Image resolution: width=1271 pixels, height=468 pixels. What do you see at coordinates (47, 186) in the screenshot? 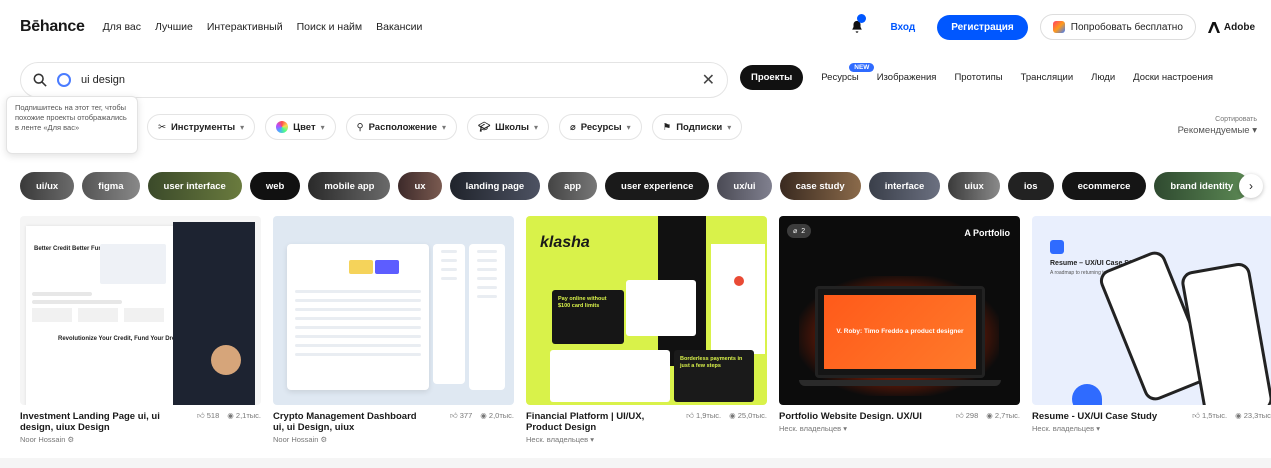
I see `tag-chip: ui/ux` at bounding box center [47, 186].